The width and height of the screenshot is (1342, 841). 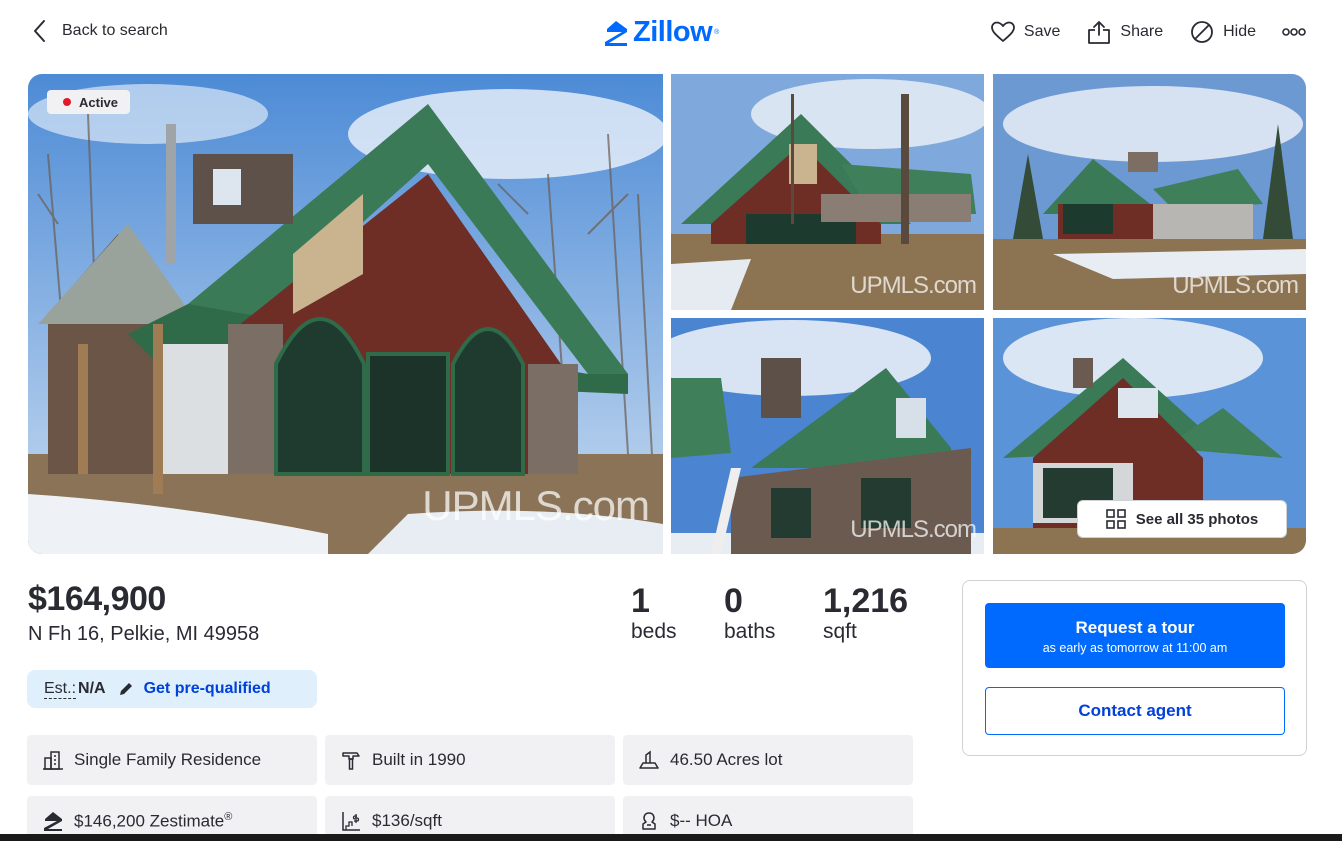 What do you see at coordinates (67, 102) in the screenshot?
I see `status-dot` at bounding box center [67, 102].